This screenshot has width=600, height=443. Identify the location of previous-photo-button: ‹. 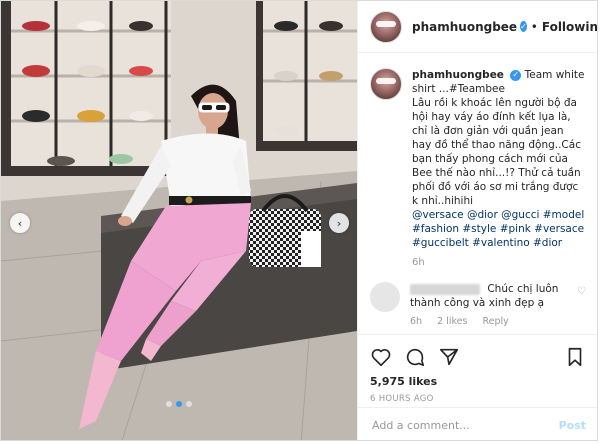
(20, 223).